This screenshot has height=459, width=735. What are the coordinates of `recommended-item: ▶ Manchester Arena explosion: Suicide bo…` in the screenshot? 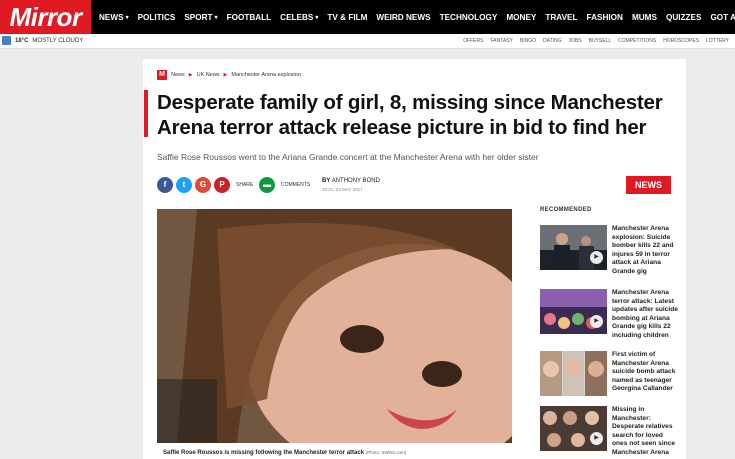 It's located at (610, 250).